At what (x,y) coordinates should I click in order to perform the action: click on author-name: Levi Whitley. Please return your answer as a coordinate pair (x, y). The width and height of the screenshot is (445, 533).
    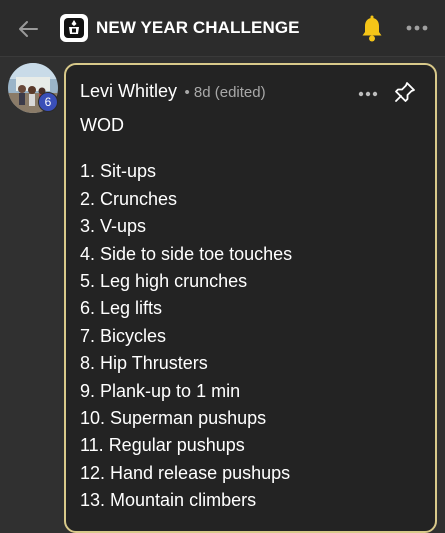
    Looking at the image, I should click on (128, 91).